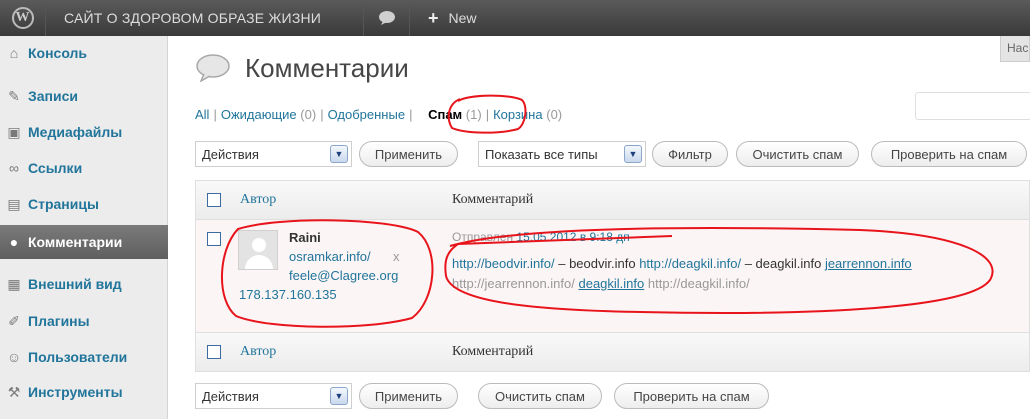 The height and width of the screenshot is (419, 1030). I want to click on media-icon: ▣, so click(14, 131).